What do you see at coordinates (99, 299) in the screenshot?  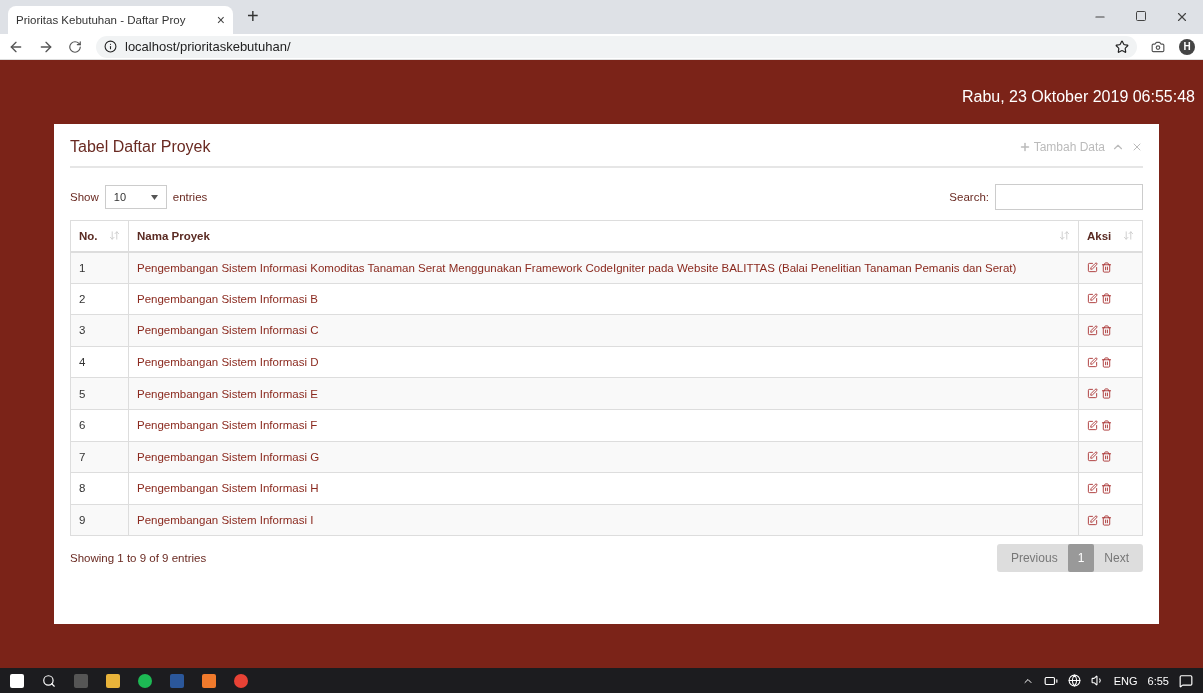 I see `table-cell: 2` at bounding box center [99, 299].